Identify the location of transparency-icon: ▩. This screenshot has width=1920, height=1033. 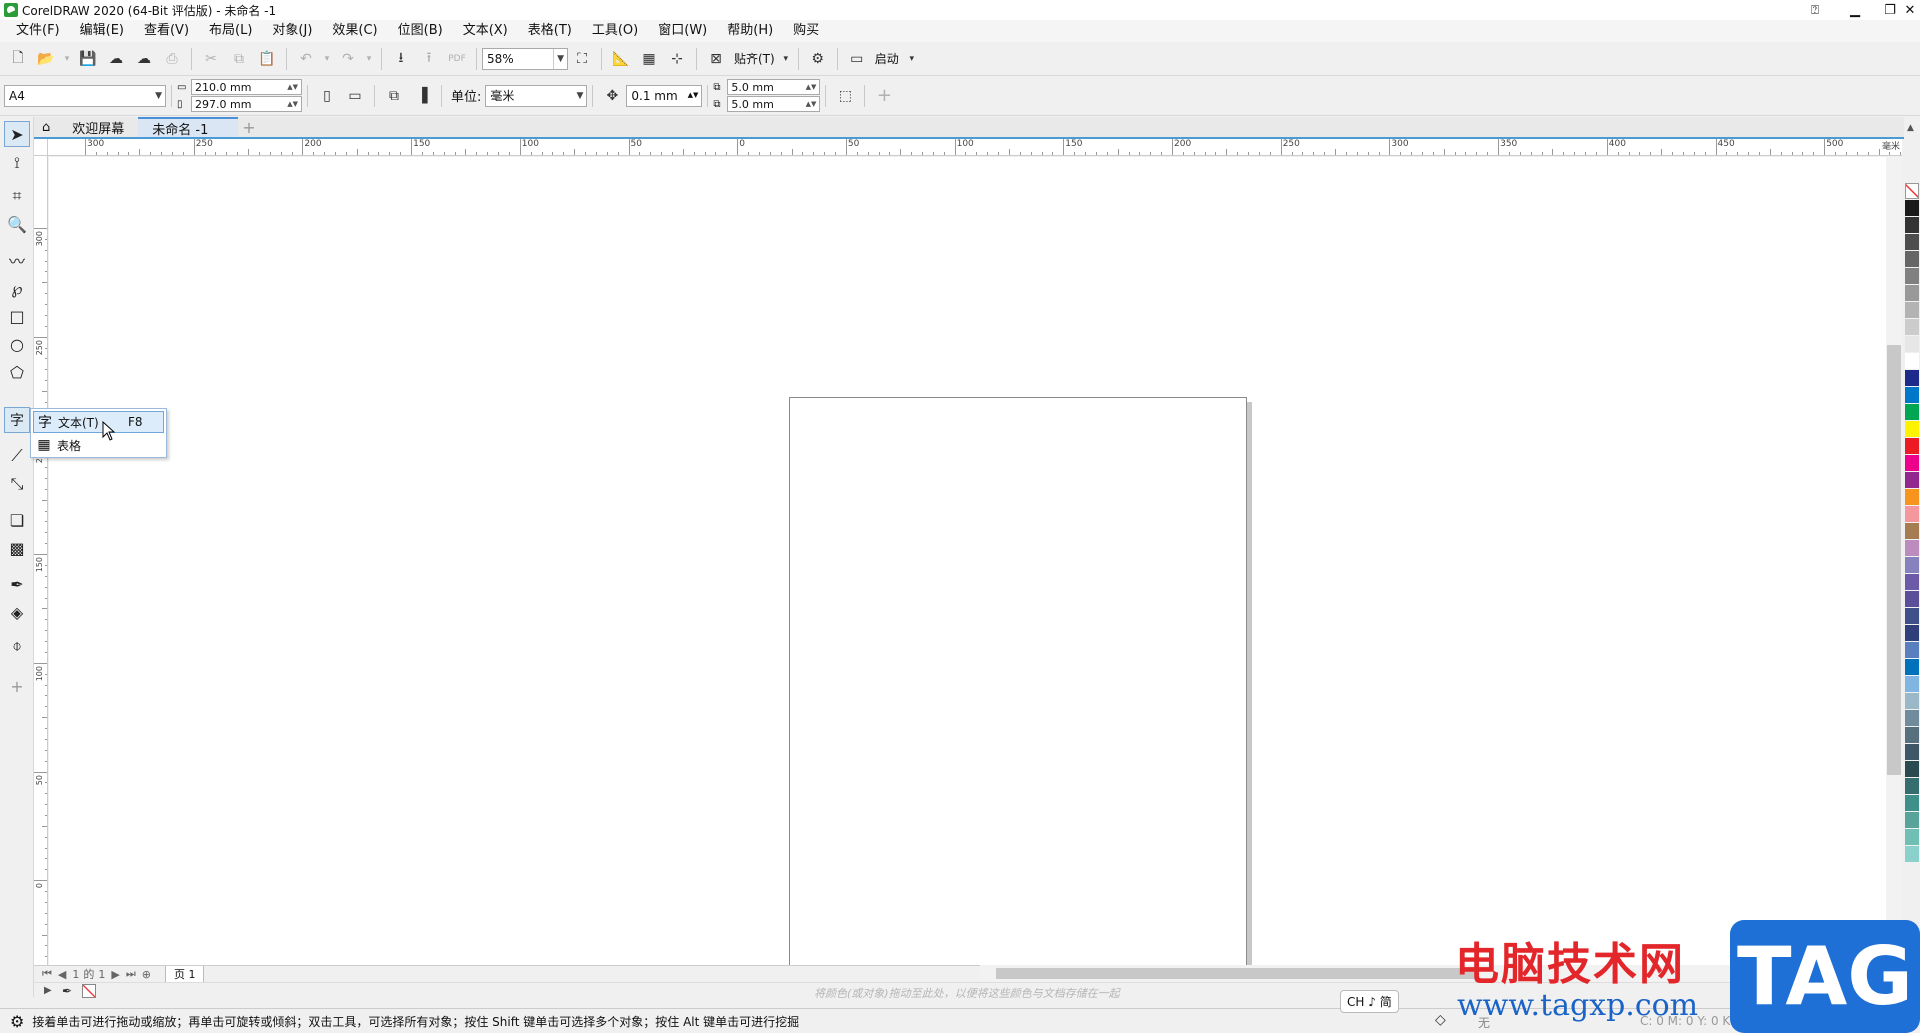
(17, 548).